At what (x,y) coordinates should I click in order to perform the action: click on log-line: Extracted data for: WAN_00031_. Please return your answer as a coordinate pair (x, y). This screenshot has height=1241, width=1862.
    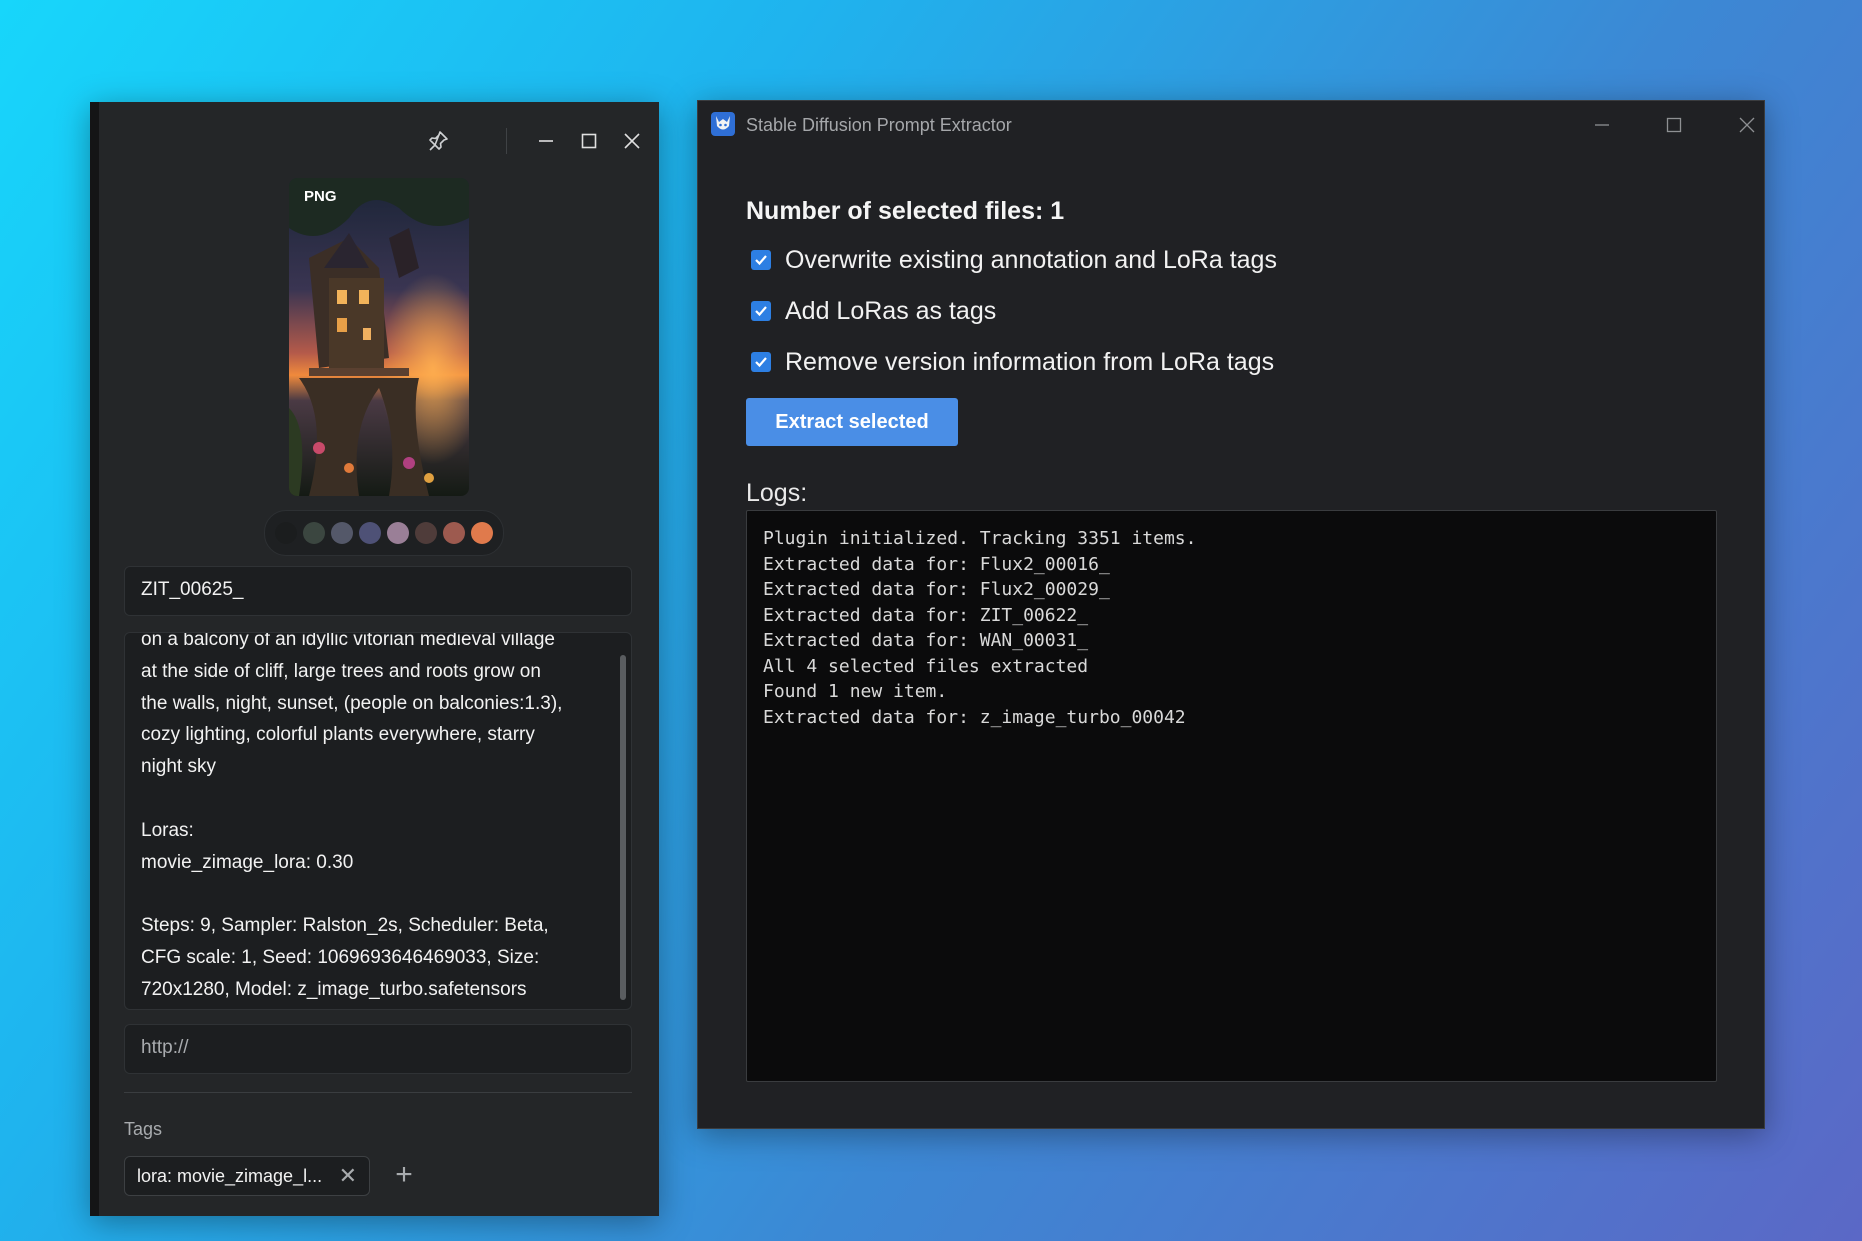
    Looking at the image, I should click on (926, 640).